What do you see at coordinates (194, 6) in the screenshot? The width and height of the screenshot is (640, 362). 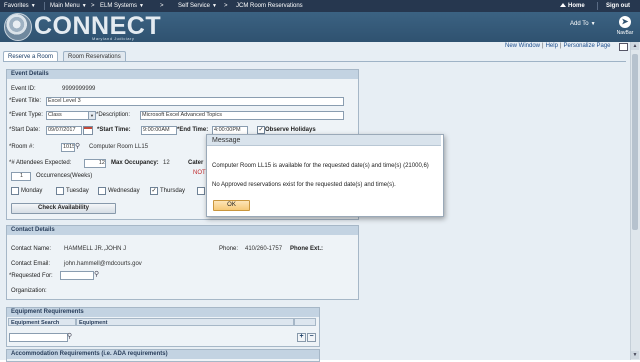 I see `self-service-label: Self Service` at bounding box center [194, 6].